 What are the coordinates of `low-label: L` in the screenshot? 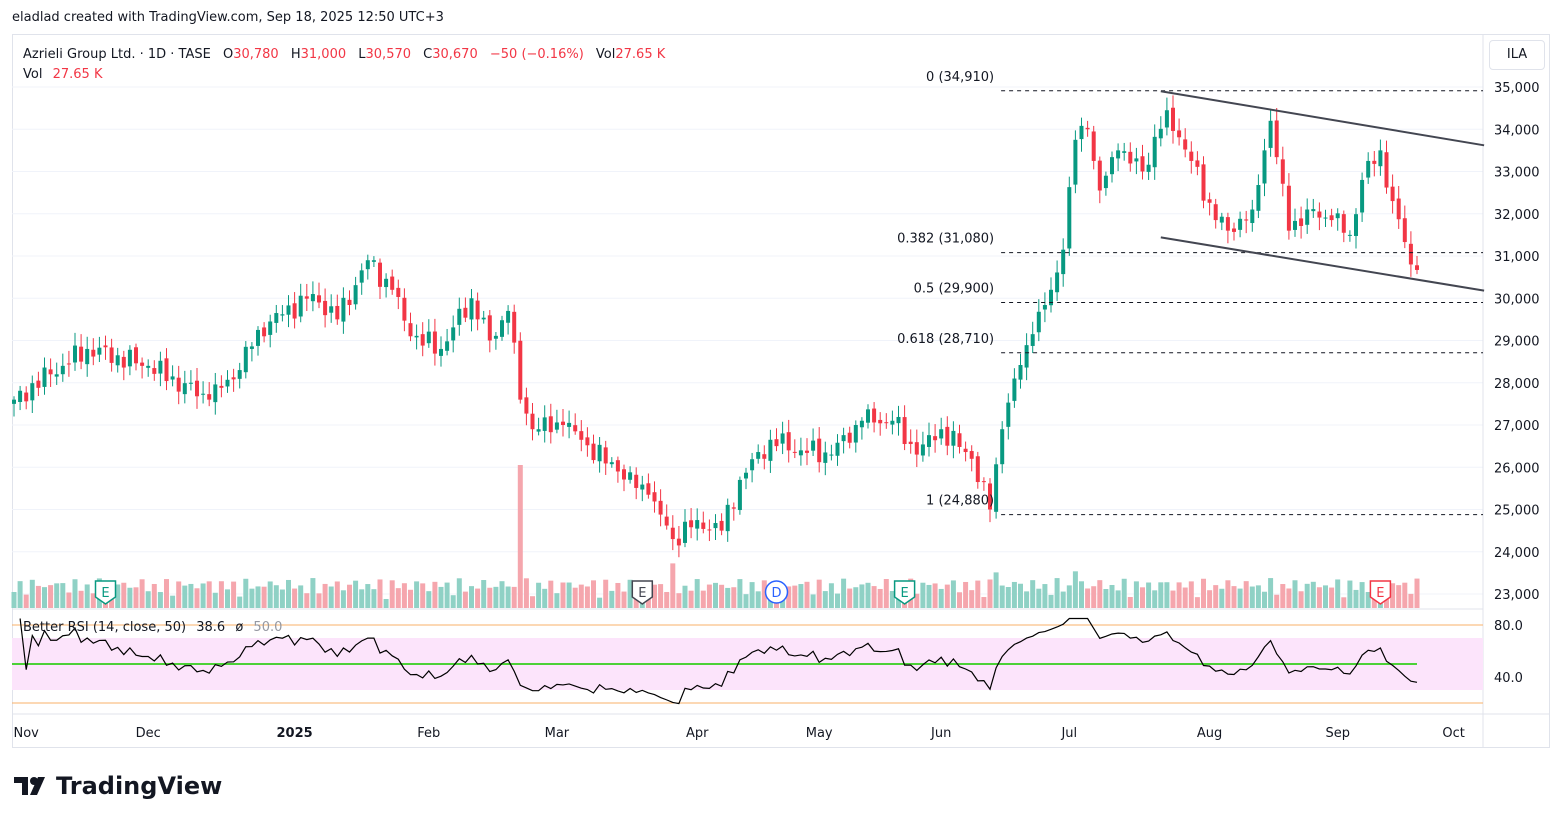 It's located at (362, 54).